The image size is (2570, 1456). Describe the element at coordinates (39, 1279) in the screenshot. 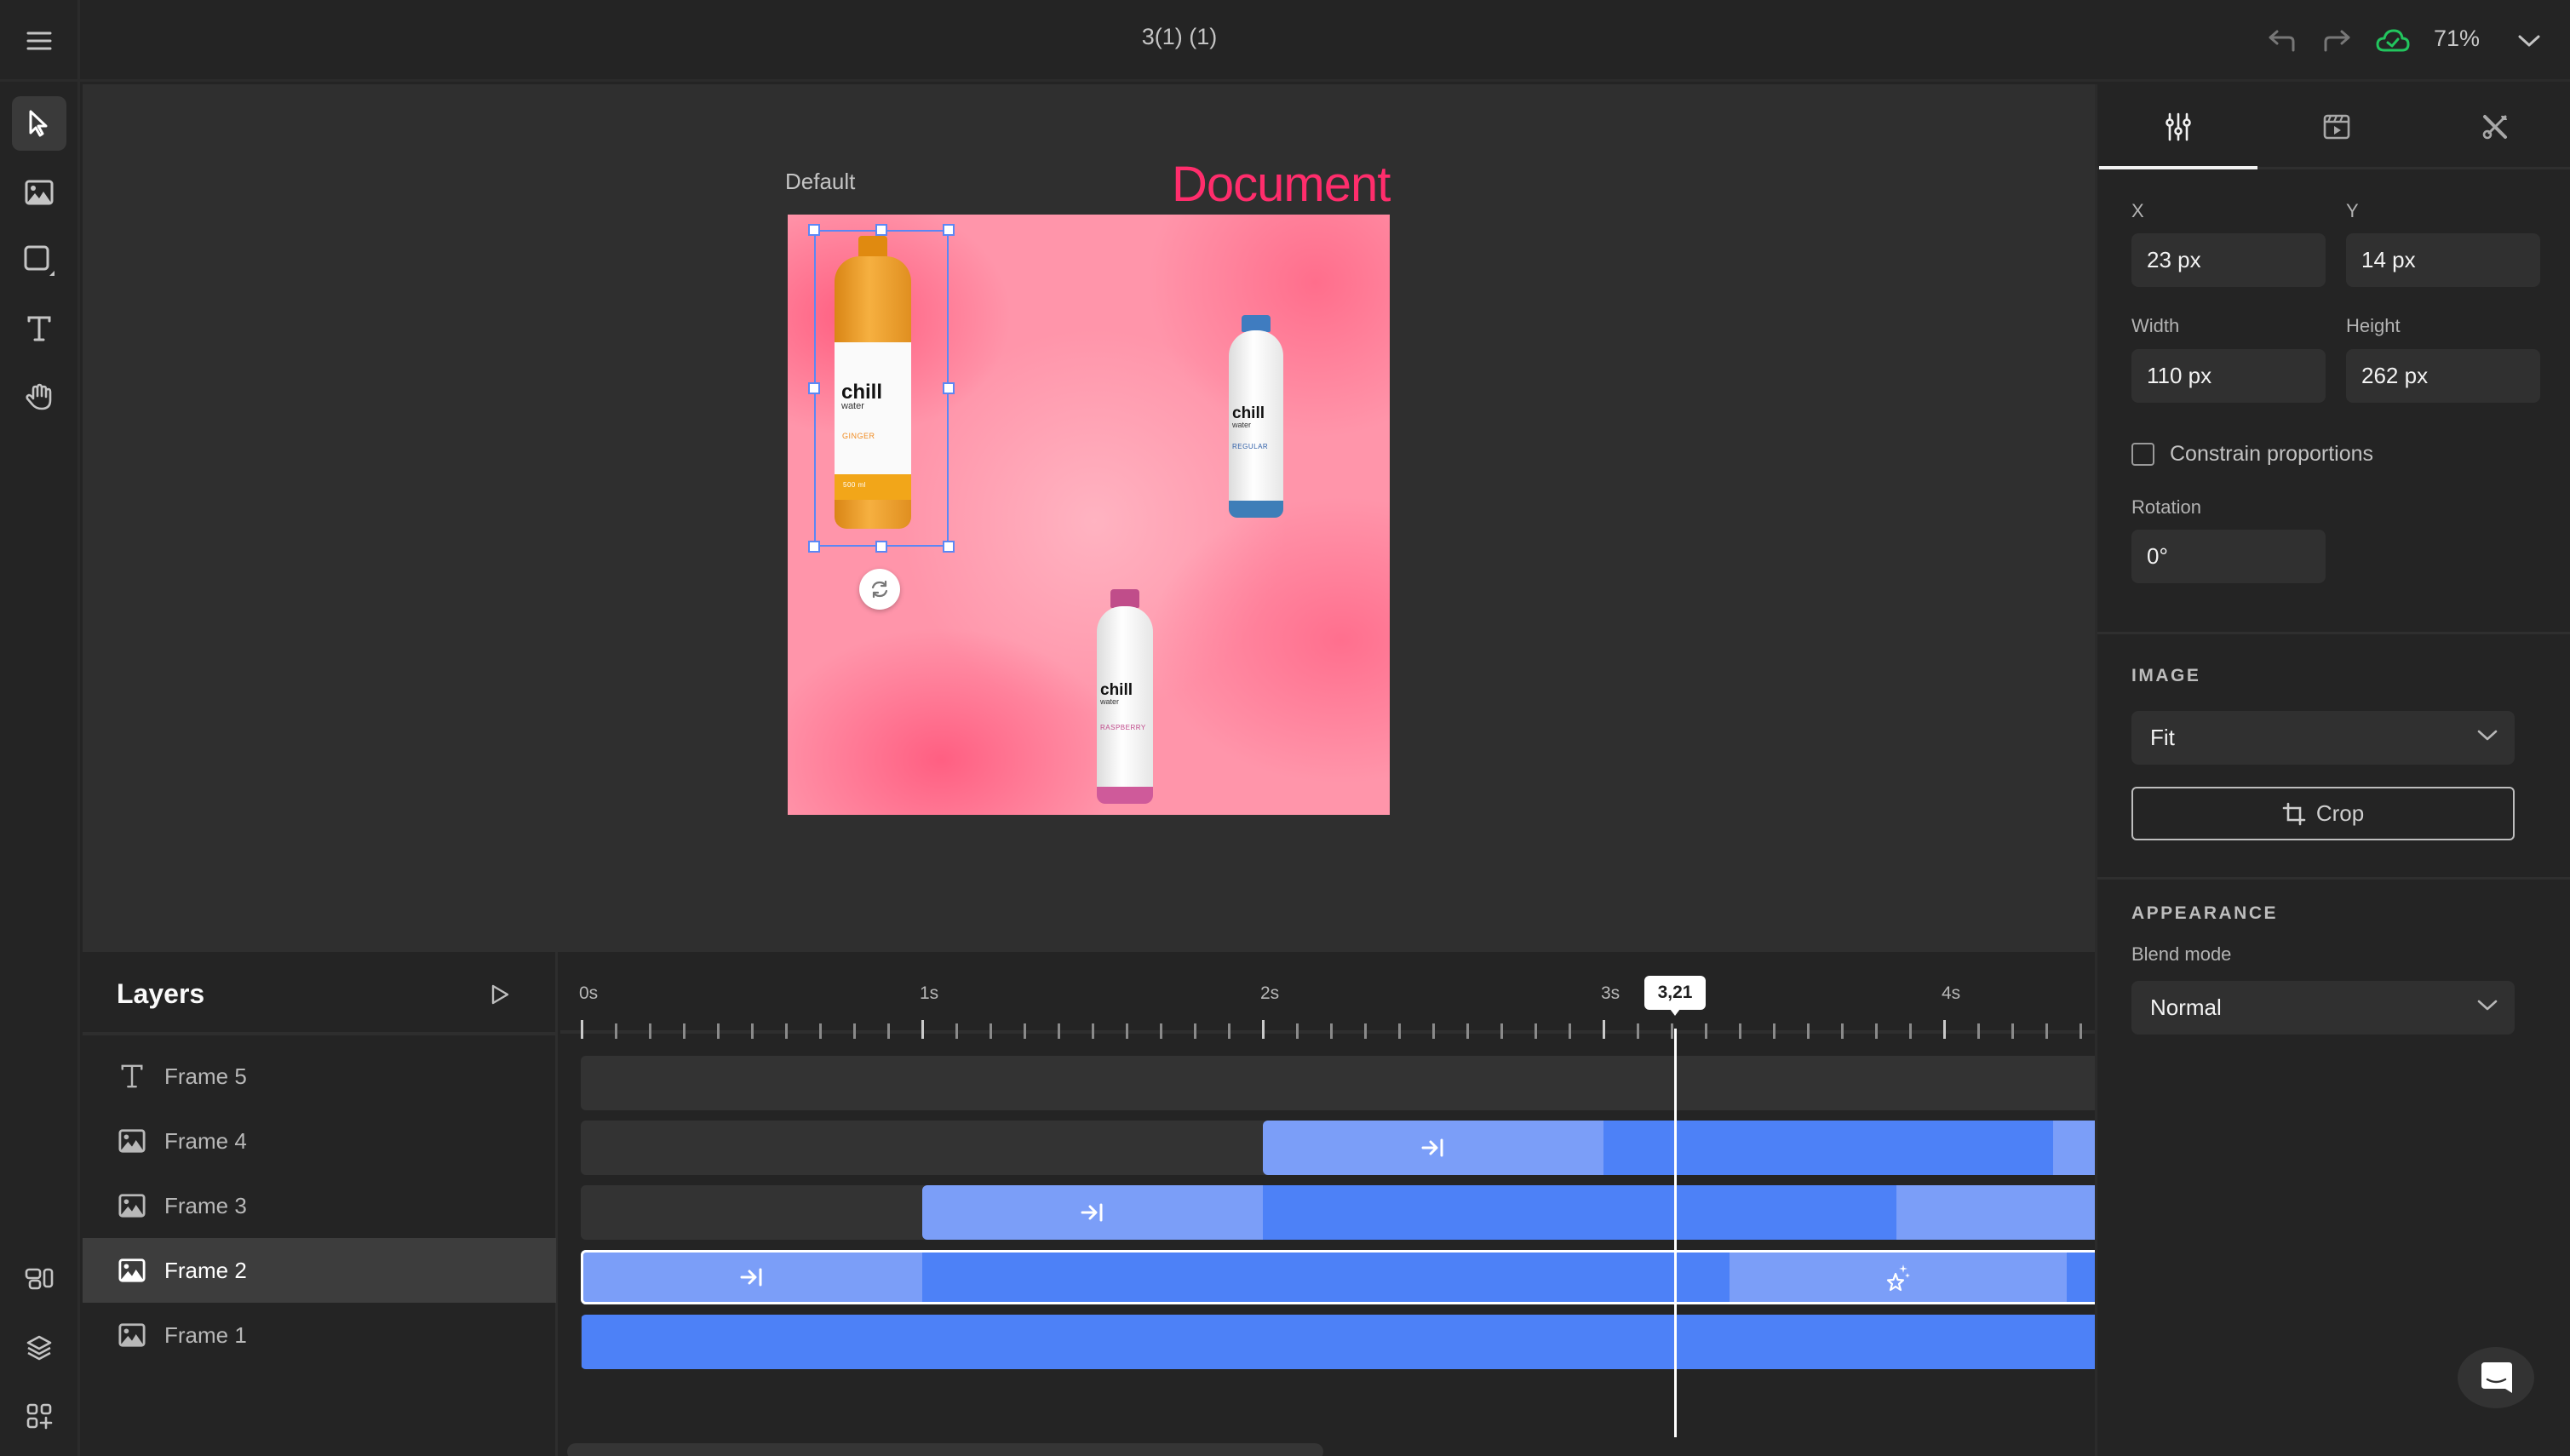

I see `templates-button` at that location.